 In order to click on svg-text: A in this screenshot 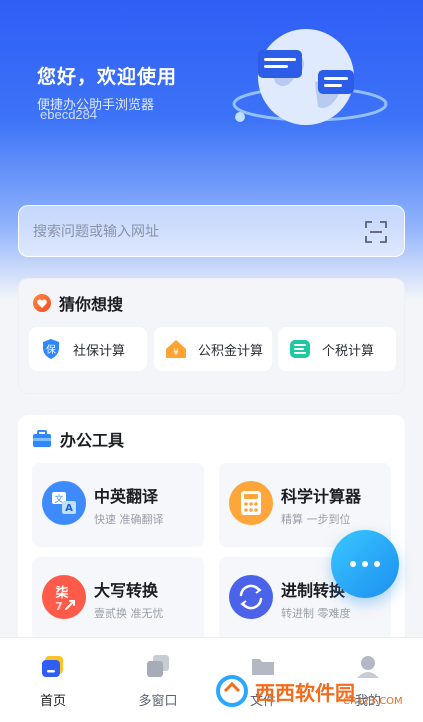, I will do `click(69, 508)`.